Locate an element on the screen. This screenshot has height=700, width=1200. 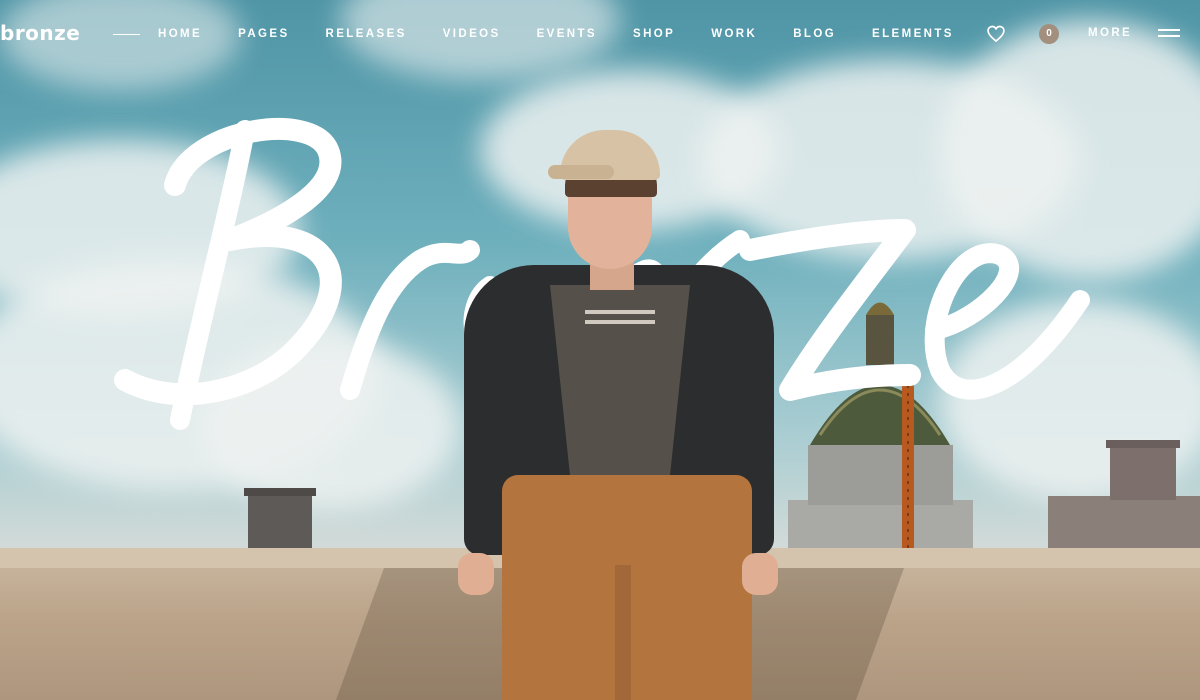
menu-item-home: HOME is located at coordinates (180, 34).